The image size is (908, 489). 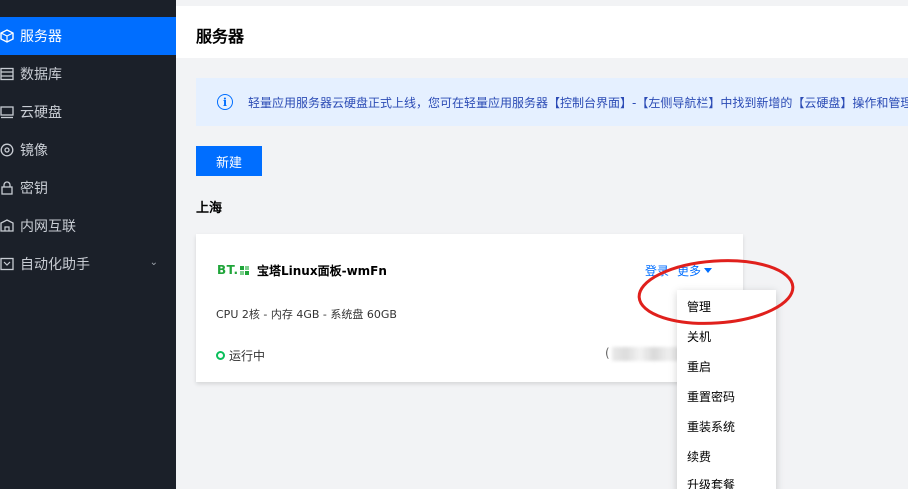 What do you see at coordinates (7, 188) in the screenshot?
I see `key-icon` at bounding box center [7, 188].